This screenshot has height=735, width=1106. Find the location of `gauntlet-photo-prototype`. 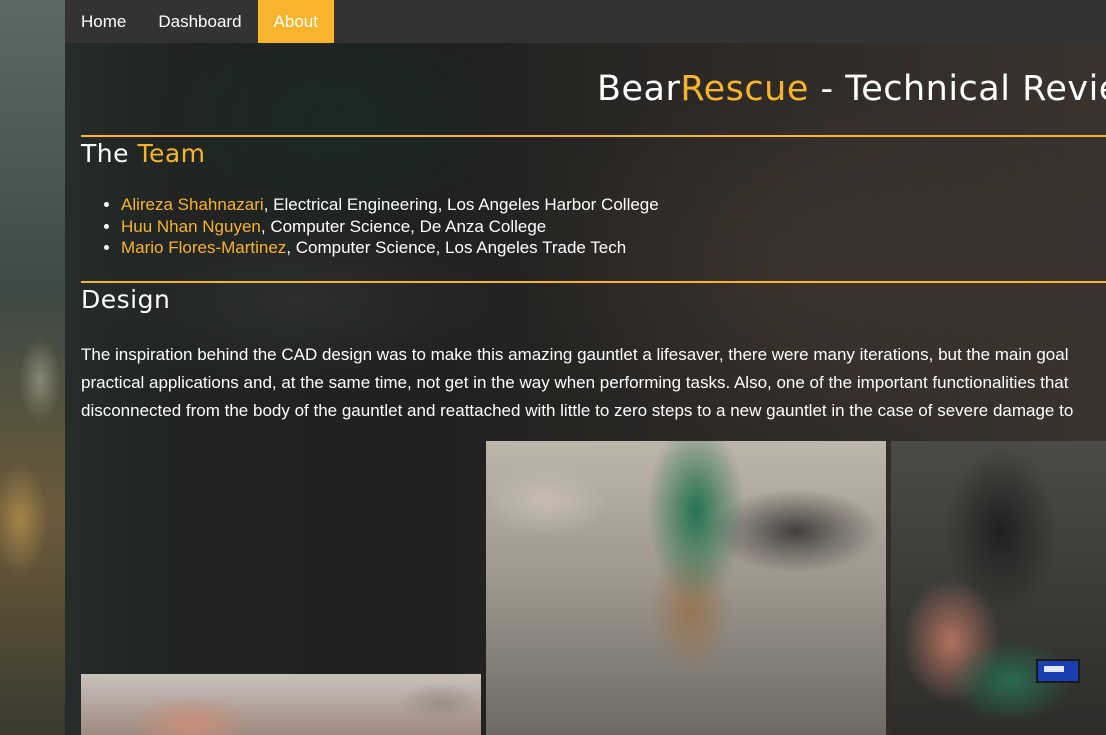

gauntlet-photo-prototype is located at coordinates (686, 588).